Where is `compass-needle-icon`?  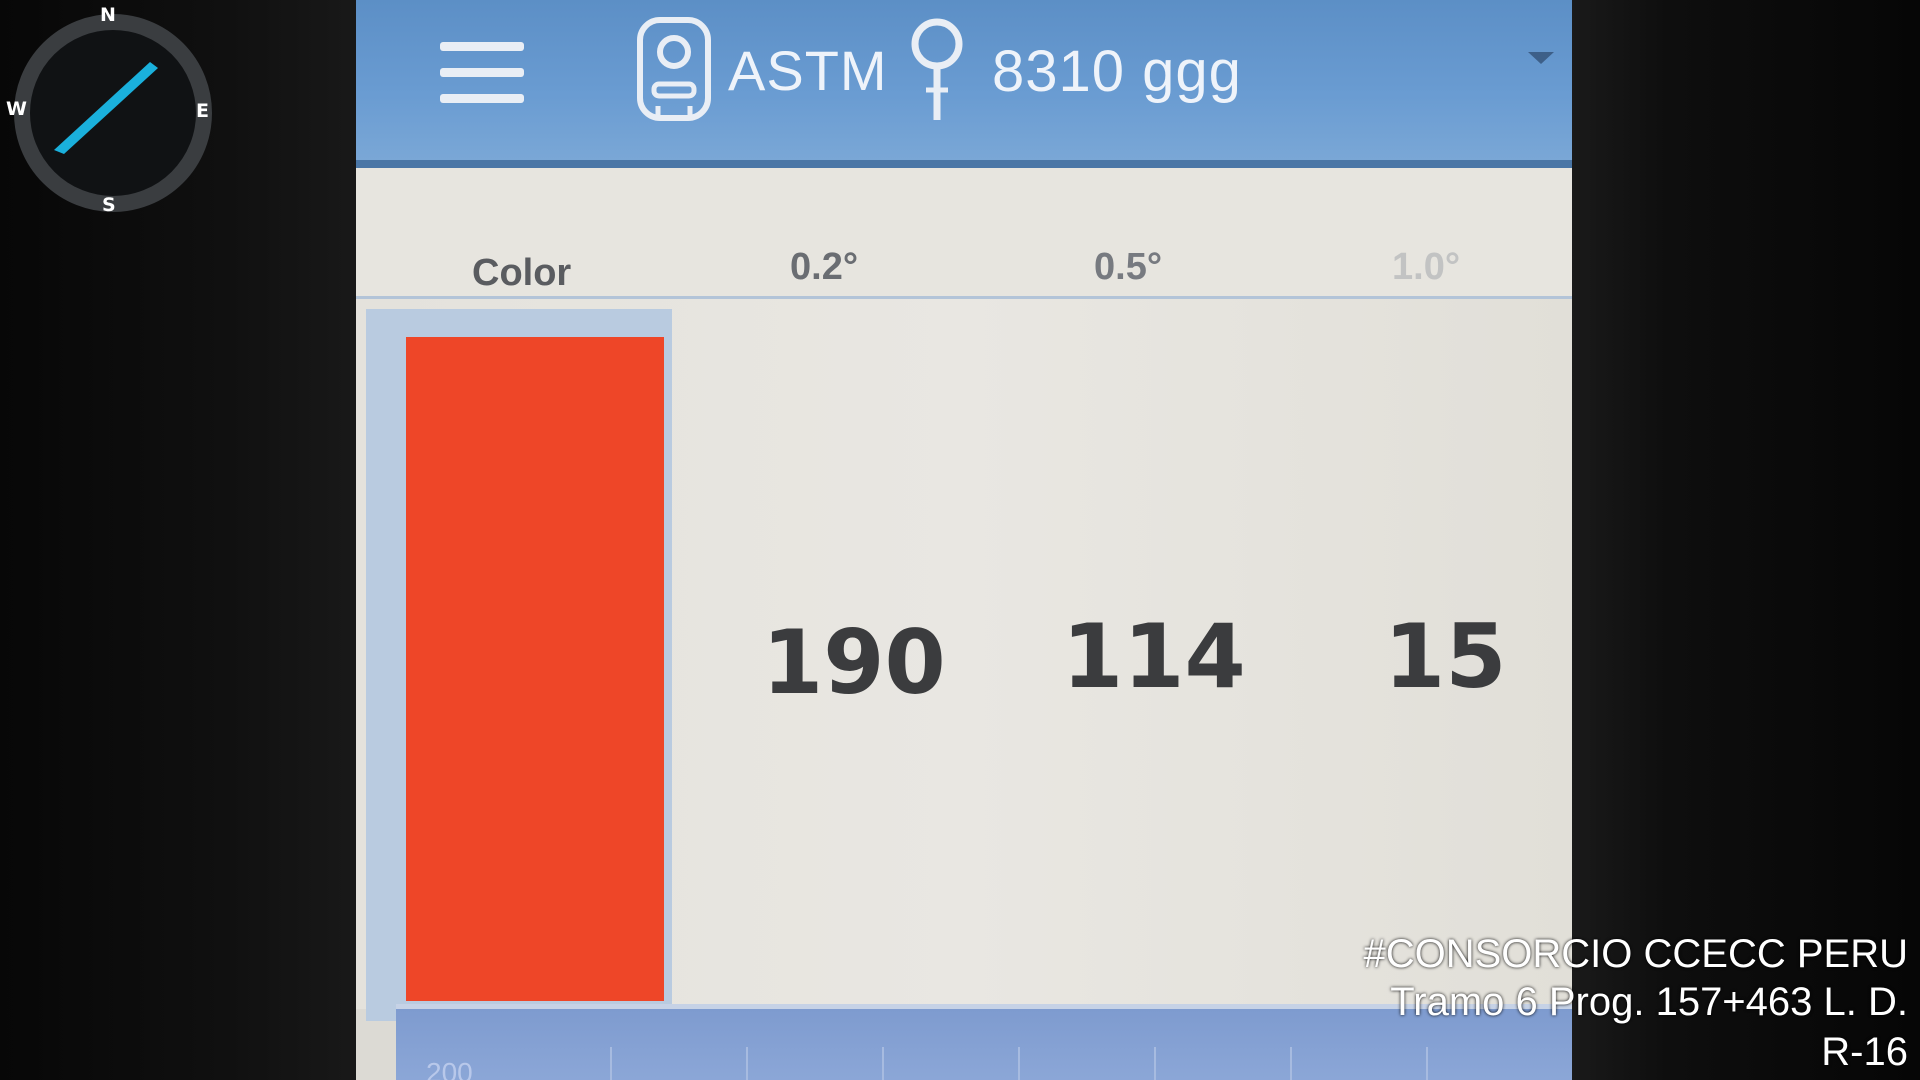 compass-needle-icon is located at coordinates (106, 108).